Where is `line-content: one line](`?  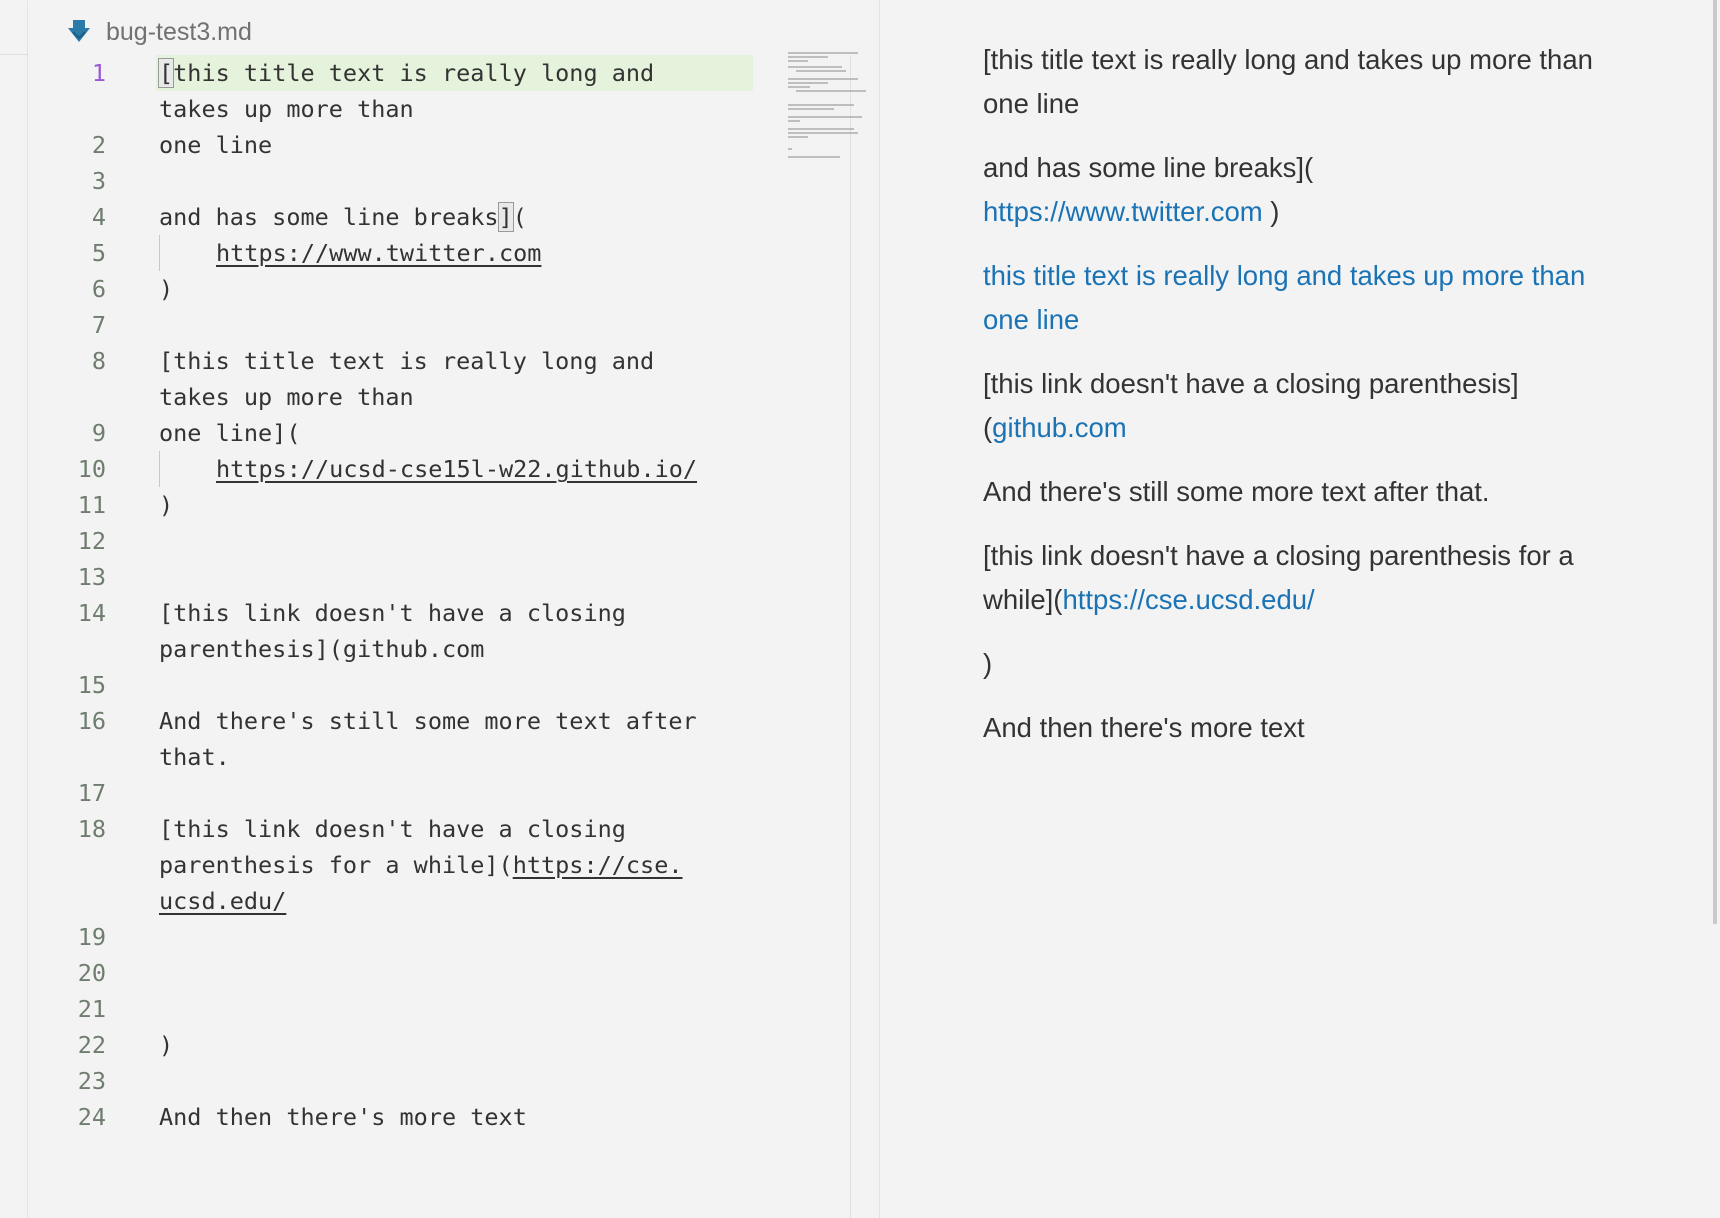
line-content: one line]( is located at coordinates (230, 433).